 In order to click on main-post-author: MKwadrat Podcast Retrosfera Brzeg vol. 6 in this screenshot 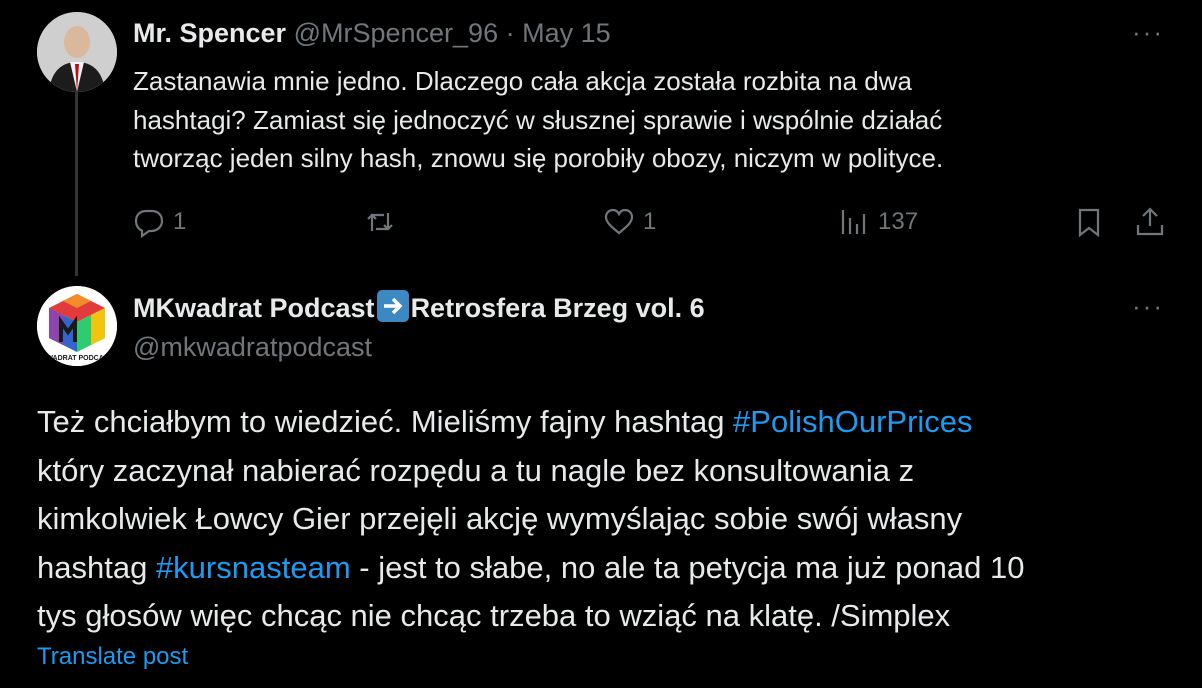, I will do `click(419, 307)`.